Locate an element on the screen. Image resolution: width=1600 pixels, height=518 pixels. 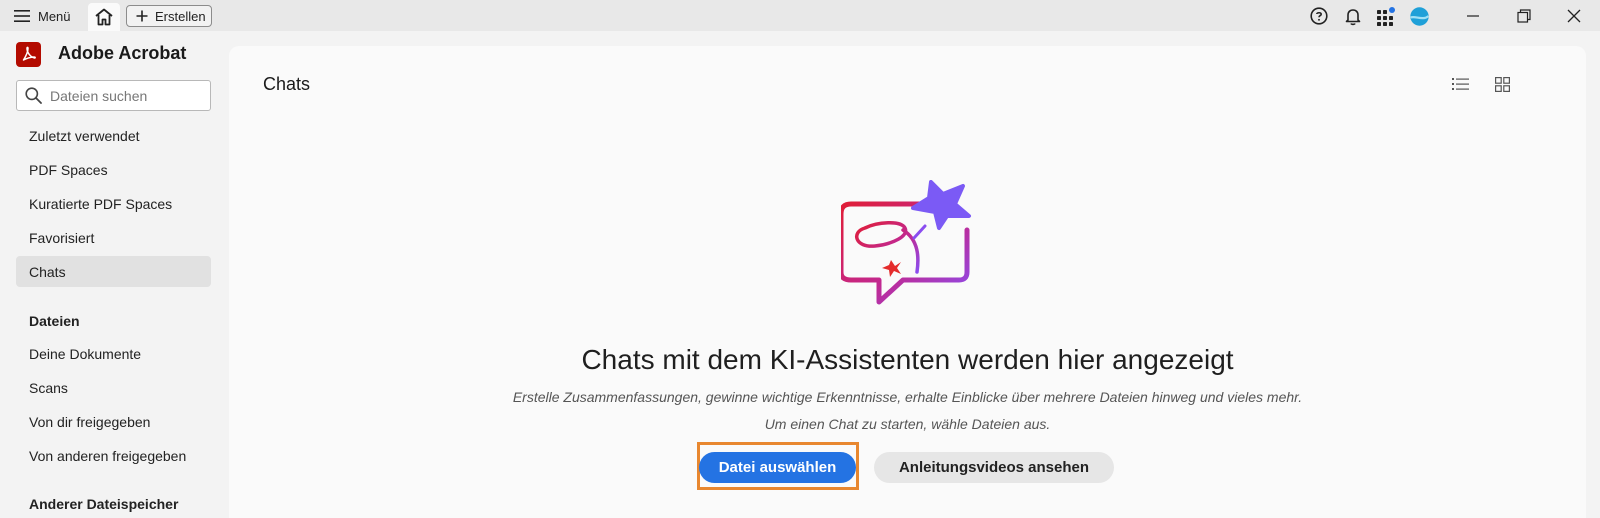
sidebar-item-favorites: Favorisiert is located at coordinates (113, 237).